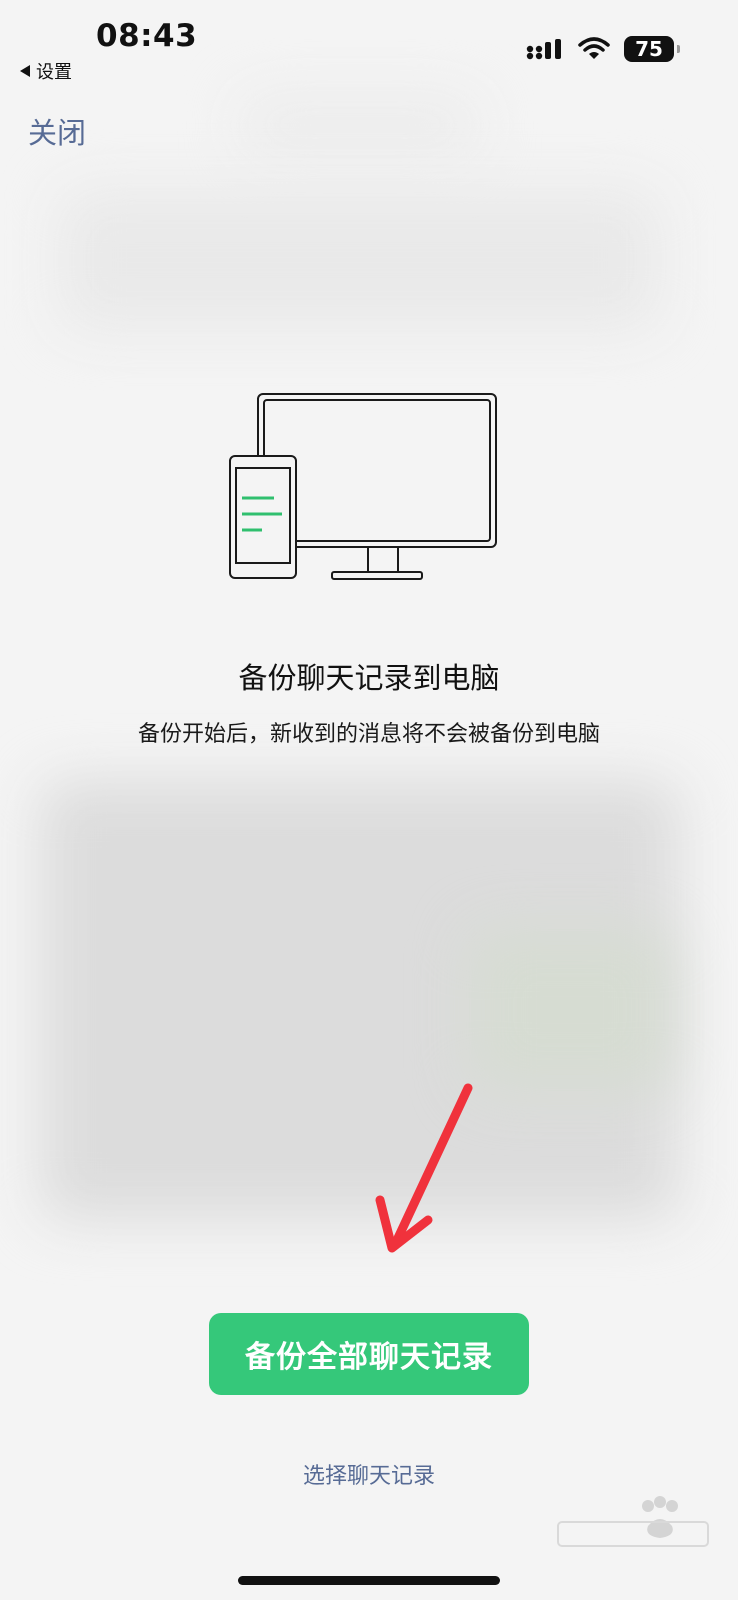  I want to click on blurred-region-top, so click(360, 260).